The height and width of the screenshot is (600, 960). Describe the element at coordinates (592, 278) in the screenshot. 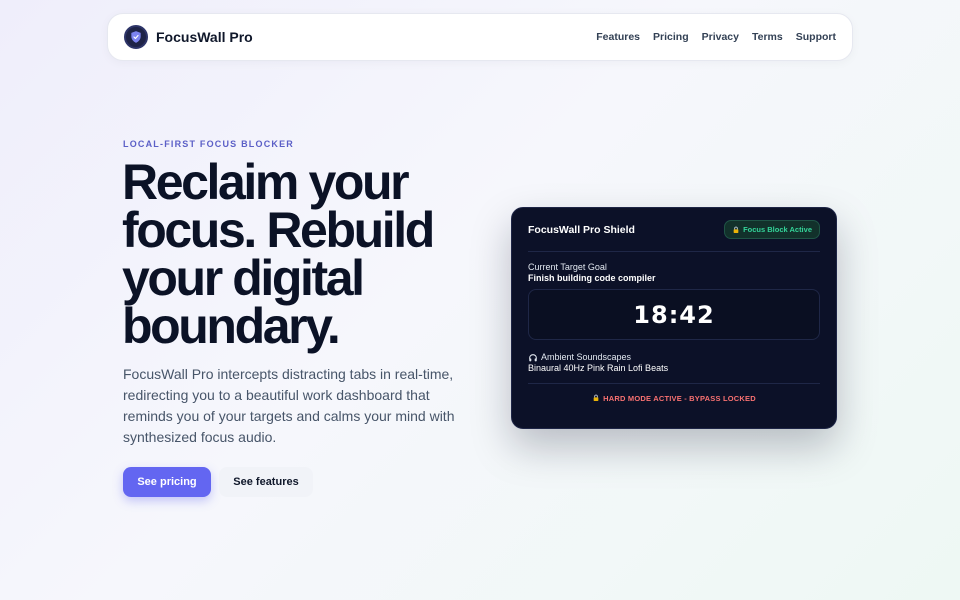

I see `goal-value: Finish building code compiler` at that location.